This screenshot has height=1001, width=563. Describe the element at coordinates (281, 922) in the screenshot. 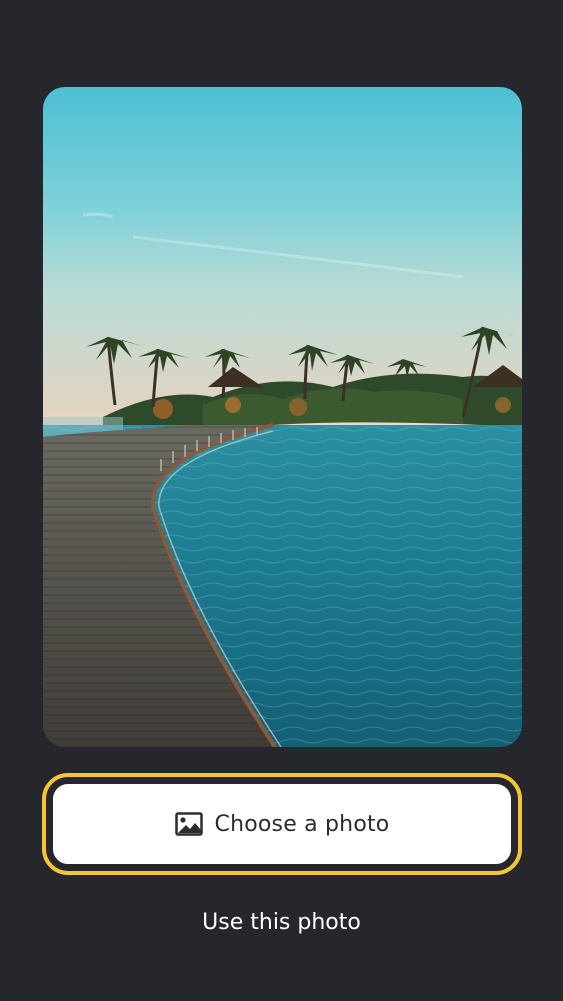

I see `use-this-photo-button: Use this photo` at that location.